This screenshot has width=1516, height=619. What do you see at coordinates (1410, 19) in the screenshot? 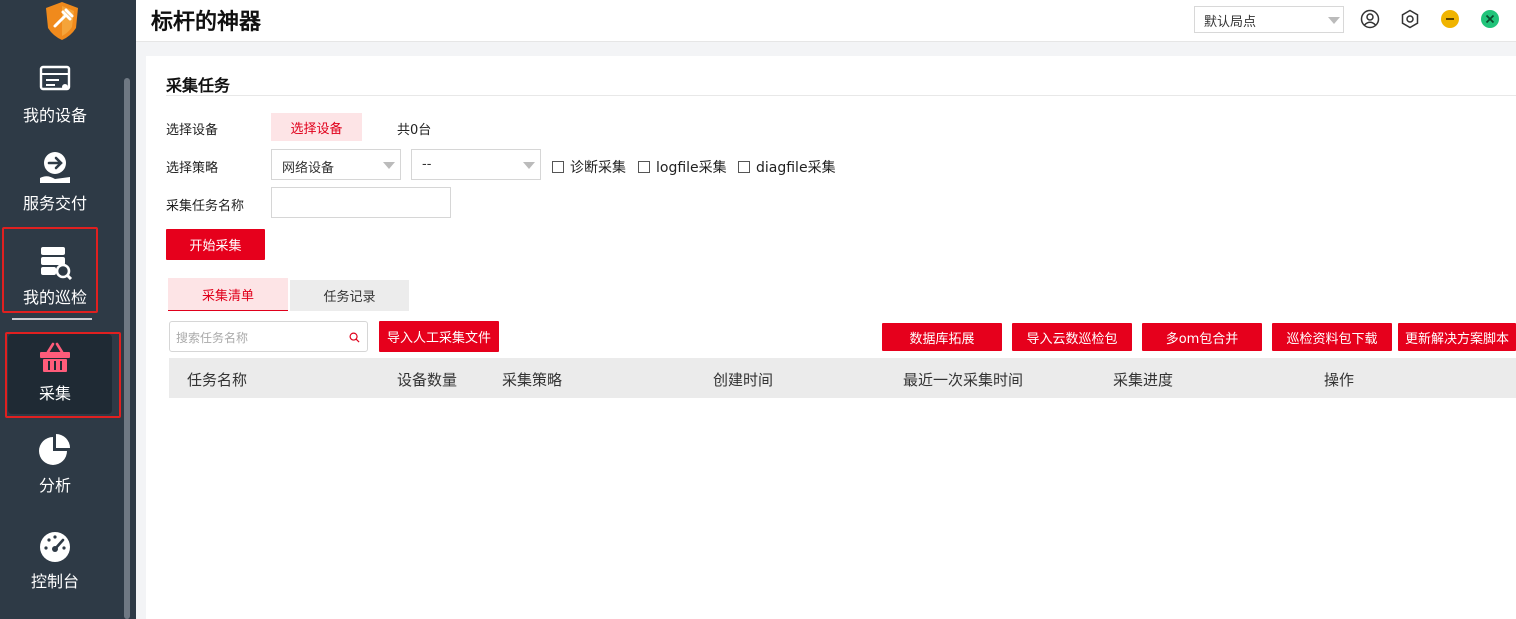
I see `settings-icon` at bounding box center [1410, 19].